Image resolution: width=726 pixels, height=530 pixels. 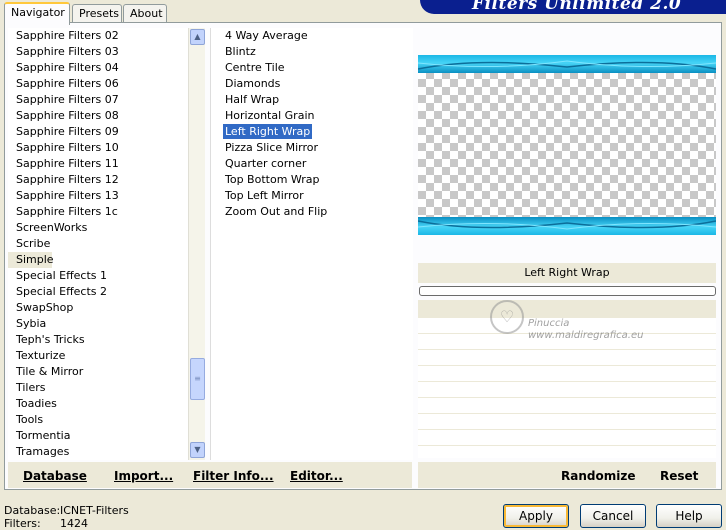 What do you see at coordinates (94, 510) in the screenshot?
I see `database-value: ICNET-Filters` at bounding box center [94, 510].